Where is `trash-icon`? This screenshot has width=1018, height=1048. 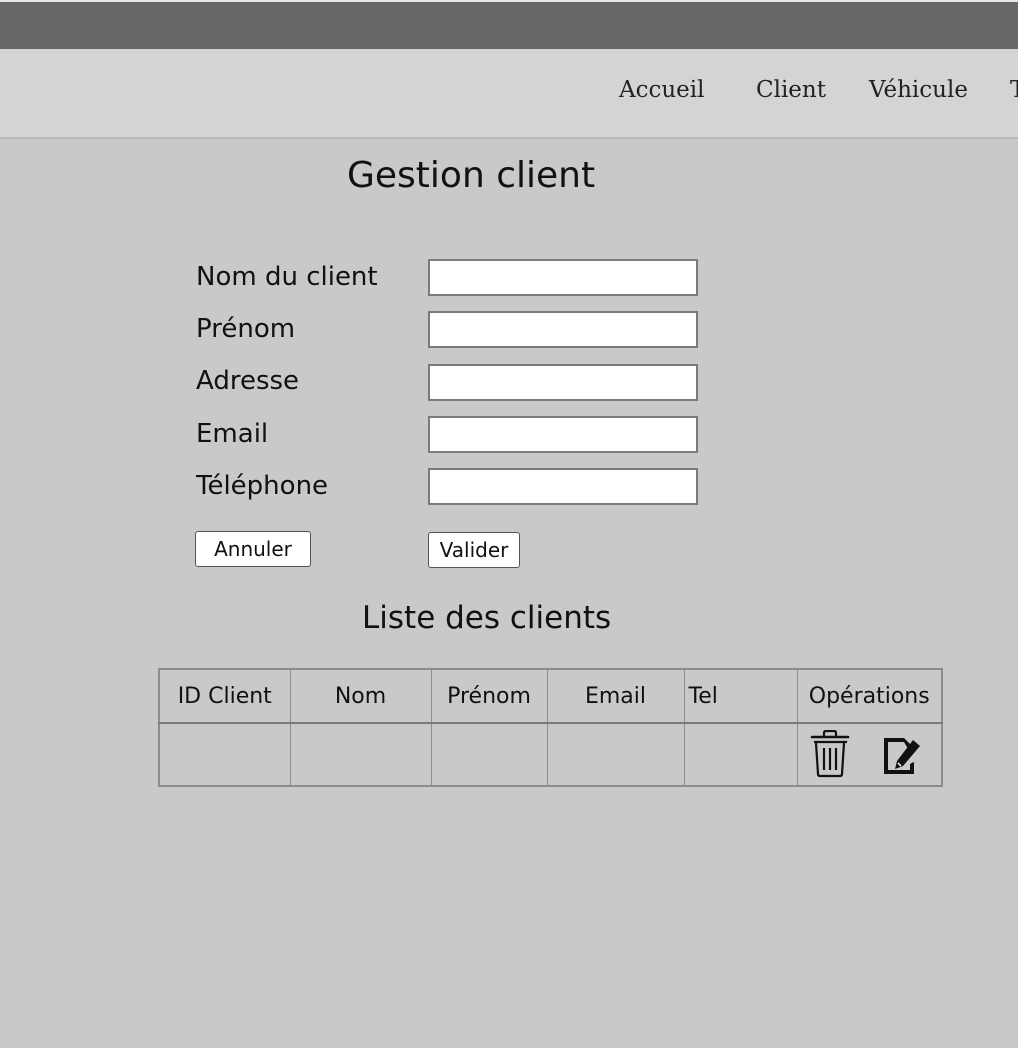 trash-icon is located at coordinates (830, 754).